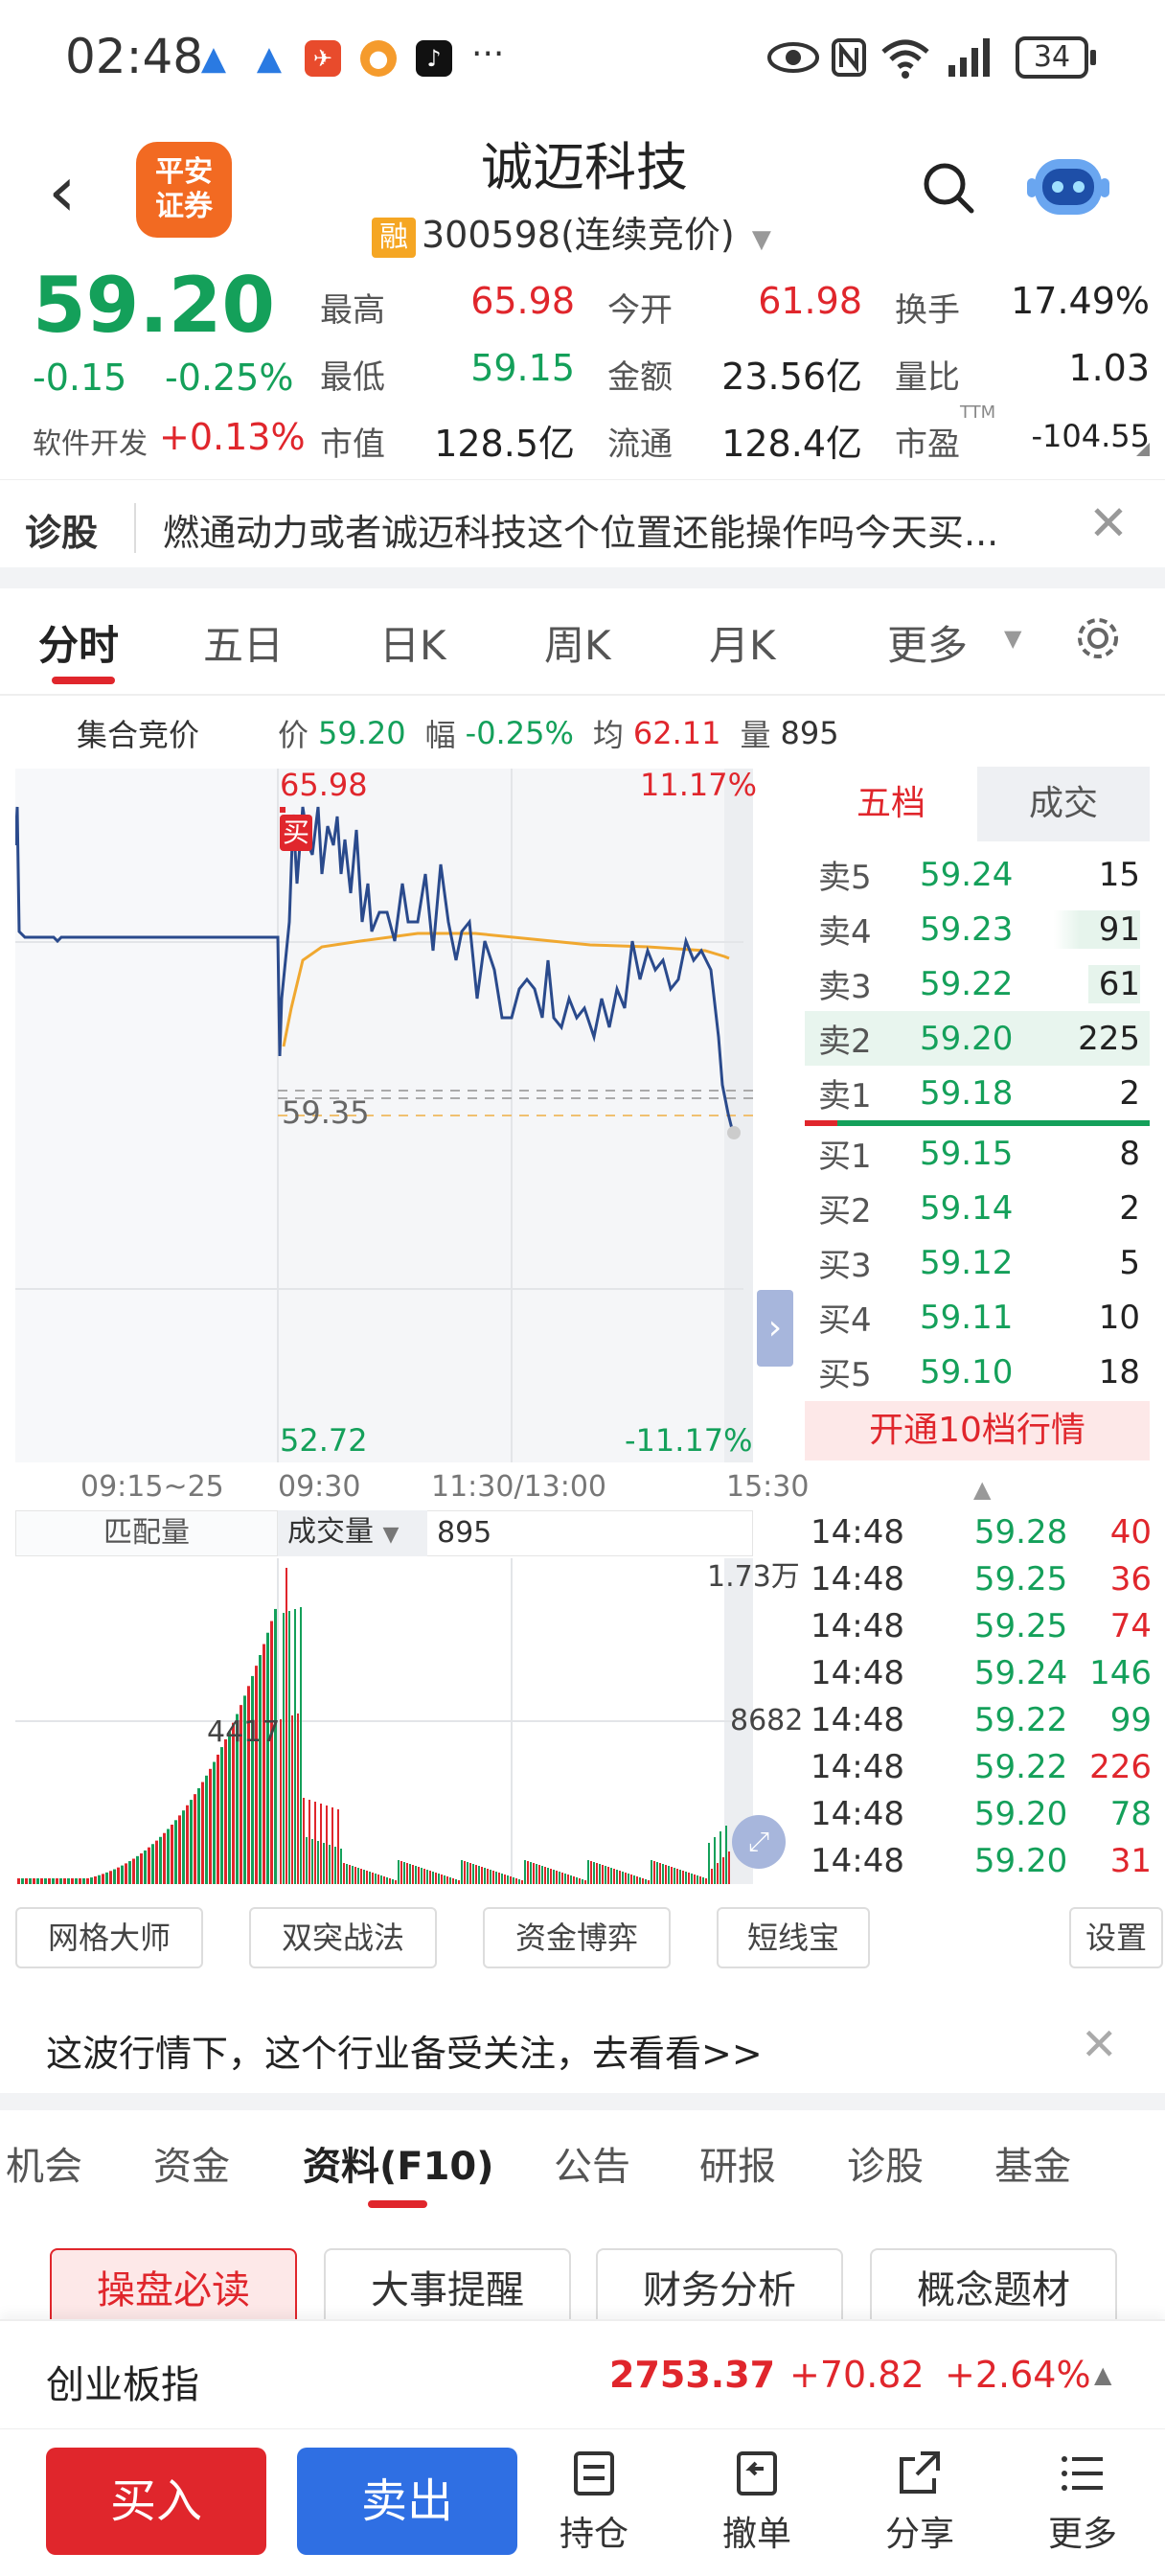 Image resolution: width=1165 pixels, height=2576 pixels. I want to click on broker-logo: 平安 证券, so click(184, 190).